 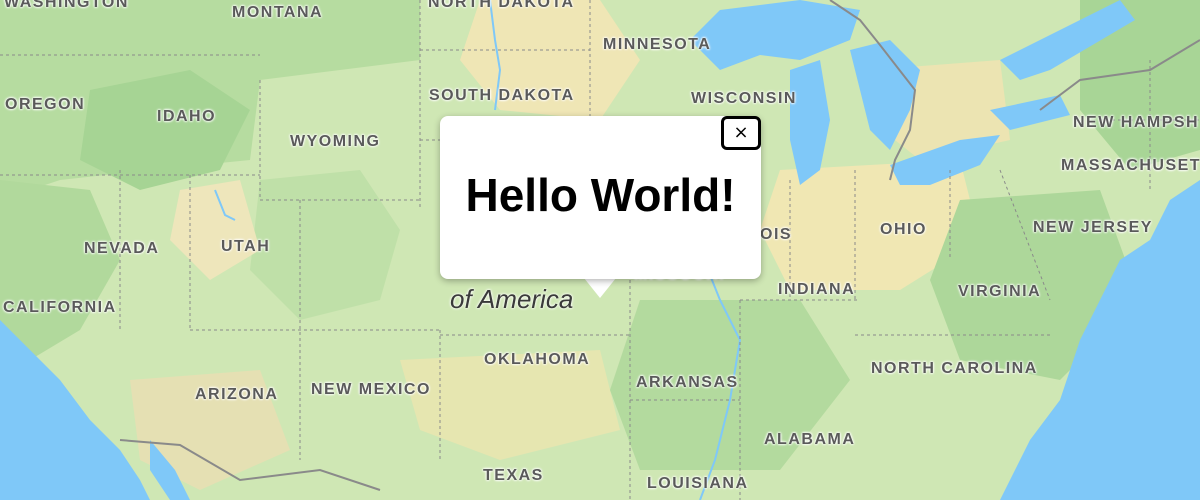 What do you see at coordinates (512, 299) in the screenshot?
I see `country-label: of America` at bounding box center [512, 299].